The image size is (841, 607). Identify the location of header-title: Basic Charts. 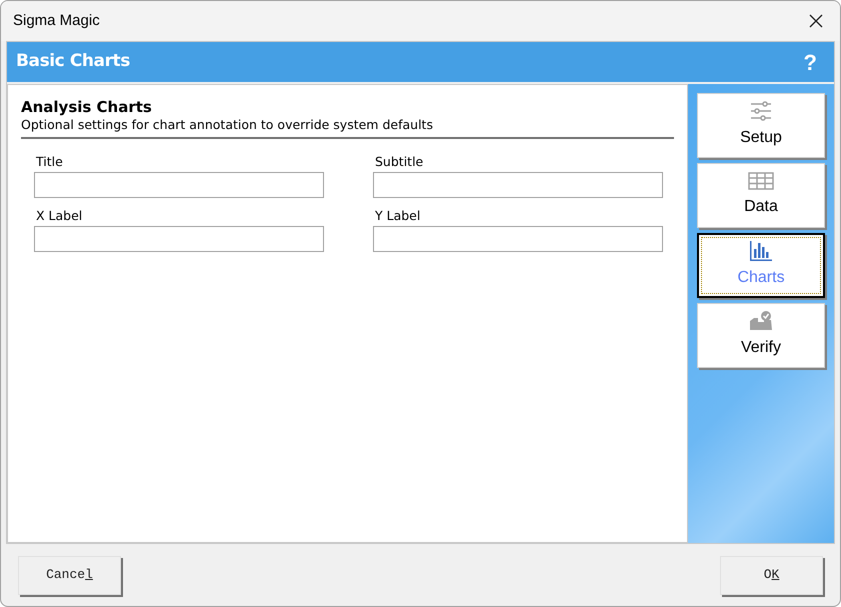
(73, 62).